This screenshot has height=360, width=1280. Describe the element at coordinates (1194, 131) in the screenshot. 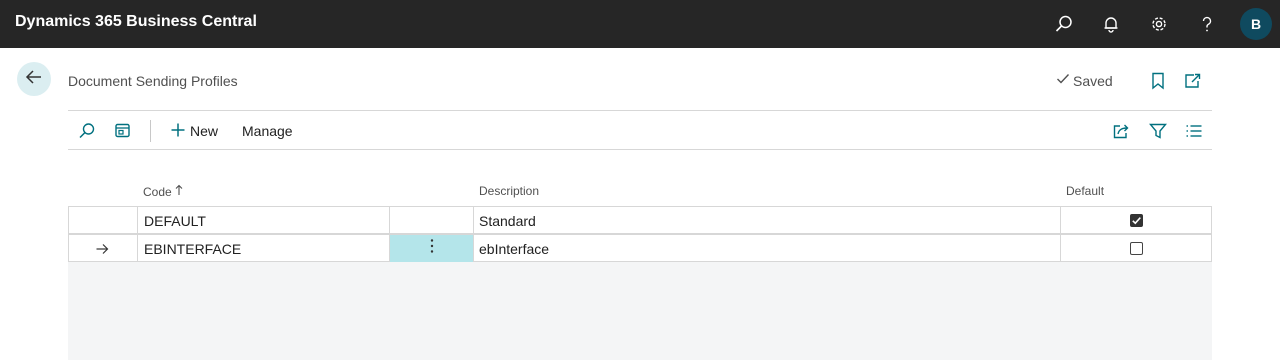

I see `list-view-icon` at that location.